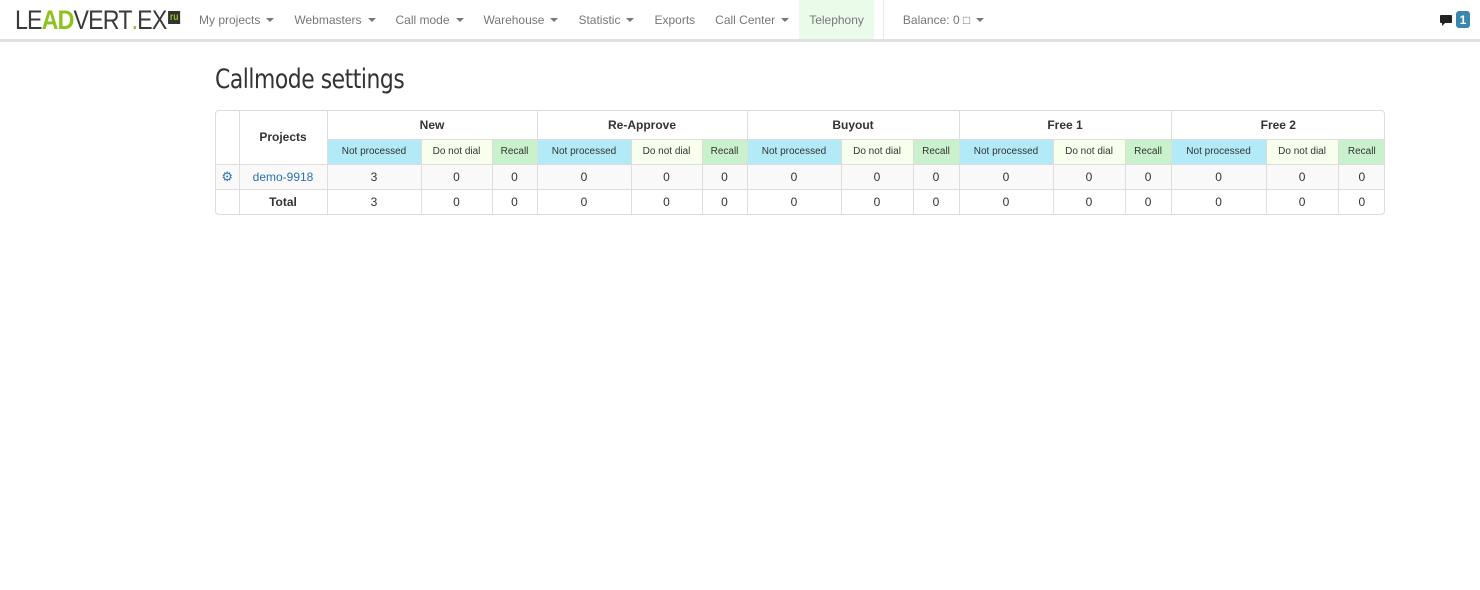 The height and width of the screenshot is (590, 1480). I want to click on group-header-free-1: Free 1, so click(1065, 125).